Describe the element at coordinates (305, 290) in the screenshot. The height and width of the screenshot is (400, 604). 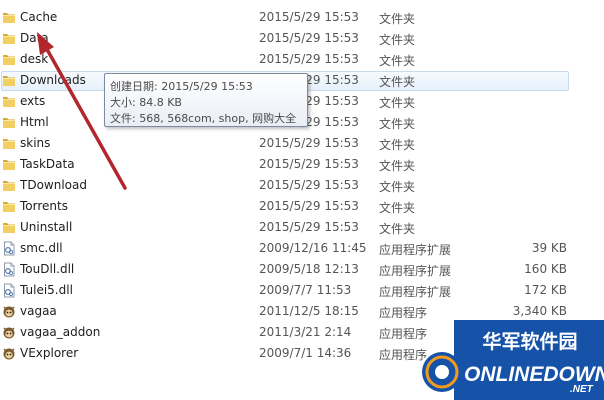
I see `file-date-modified: 2009/7/7 11:53` at that location.